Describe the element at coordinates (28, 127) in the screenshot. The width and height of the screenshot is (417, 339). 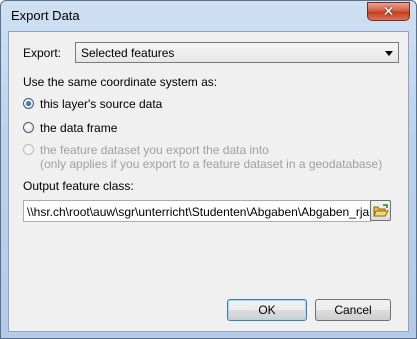
I see `radio-data-frame` at that location.